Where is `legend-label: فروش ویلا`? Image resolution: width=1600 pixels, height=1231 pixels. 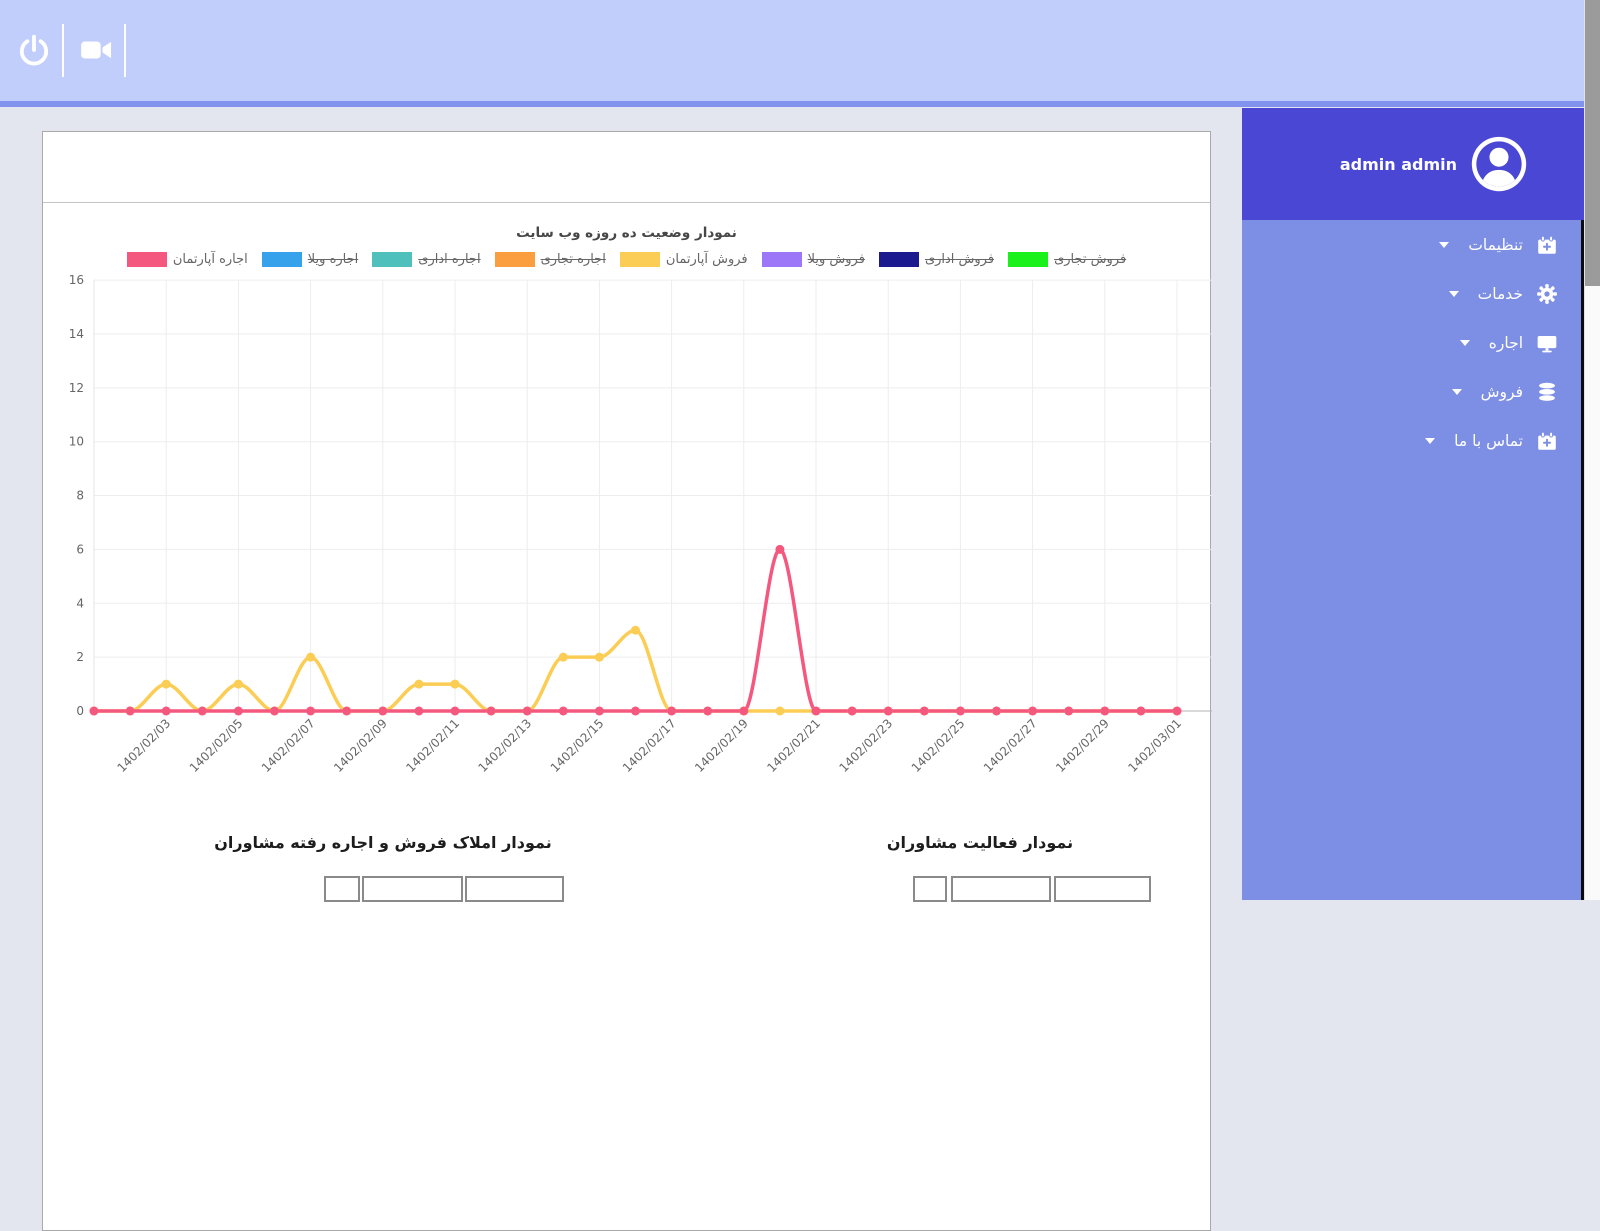 legend-label: فروش ویلا is located at coordinates (836, 259).